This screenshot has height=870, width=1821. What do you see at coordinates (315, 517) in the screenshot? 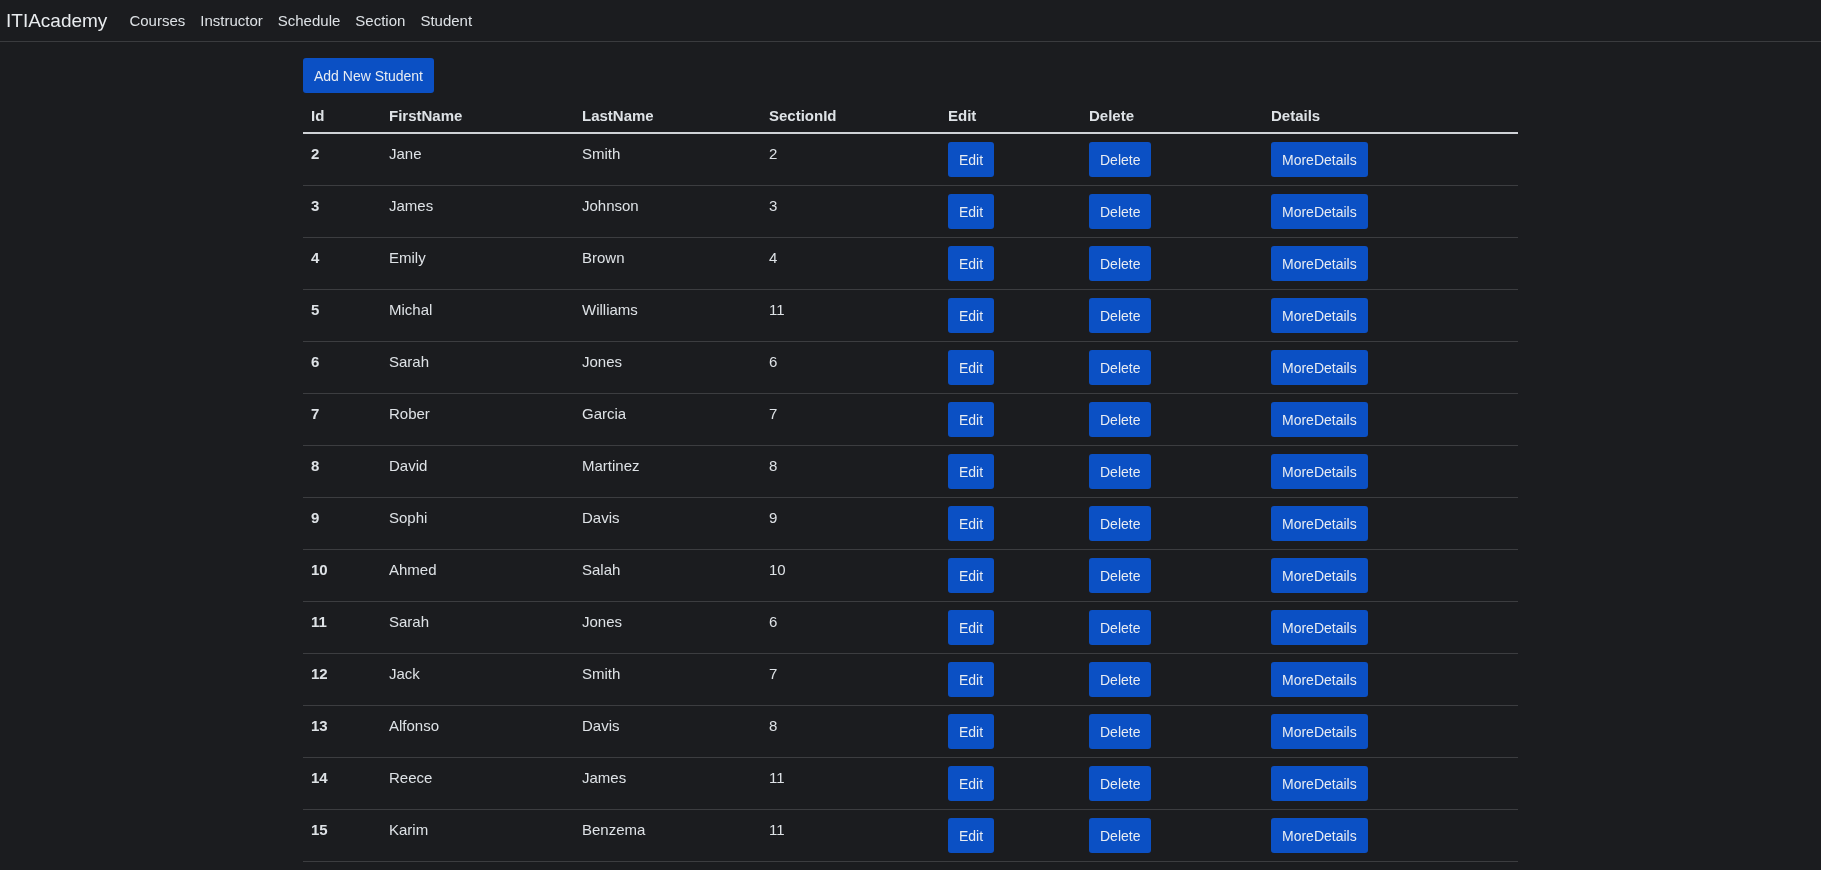
I see `table-cell-text: 9` at bounding box center [315, 517].